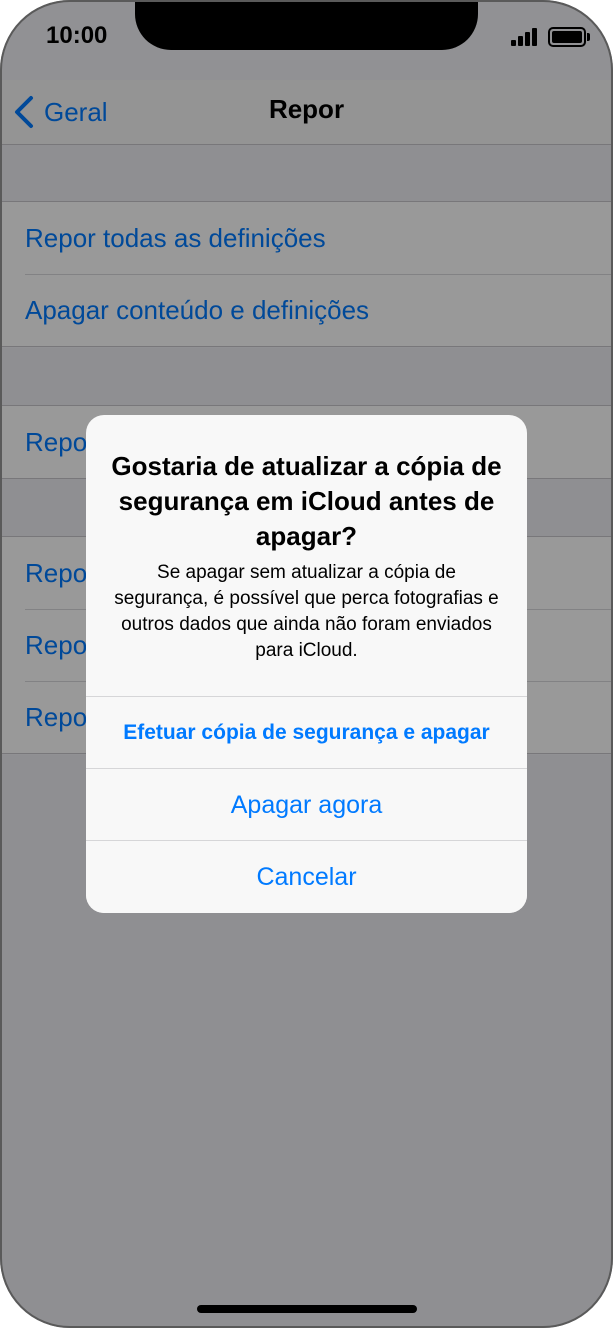  I want to click on cancel-button: Cancelar, so click(306, 876).